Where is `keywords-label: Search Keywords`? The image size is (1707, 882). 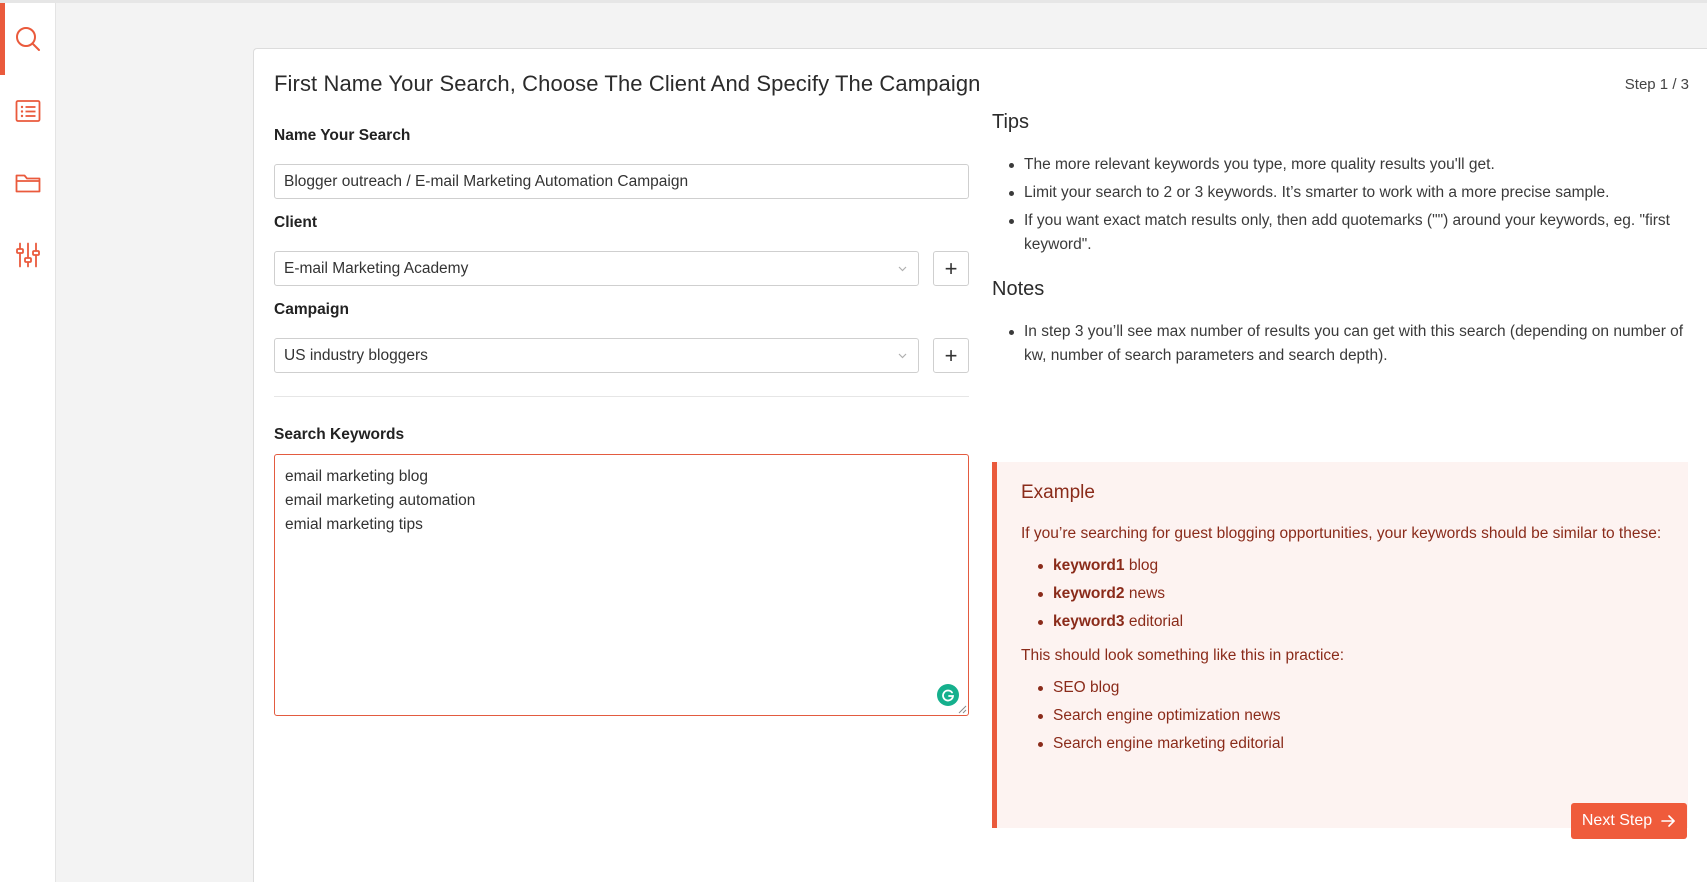
keywords-label: Search Keywords is located at coordinates (339, 434).